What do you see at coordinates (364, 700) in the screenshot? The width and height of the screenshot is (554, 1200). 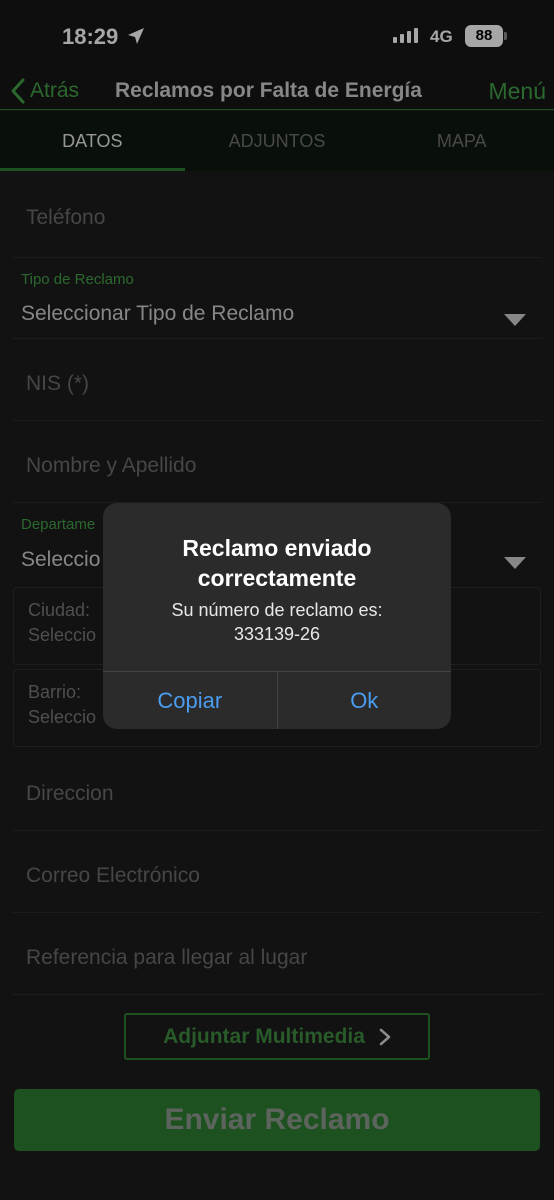 I see `ok-button: Ok` at bounding box center [364, 700].